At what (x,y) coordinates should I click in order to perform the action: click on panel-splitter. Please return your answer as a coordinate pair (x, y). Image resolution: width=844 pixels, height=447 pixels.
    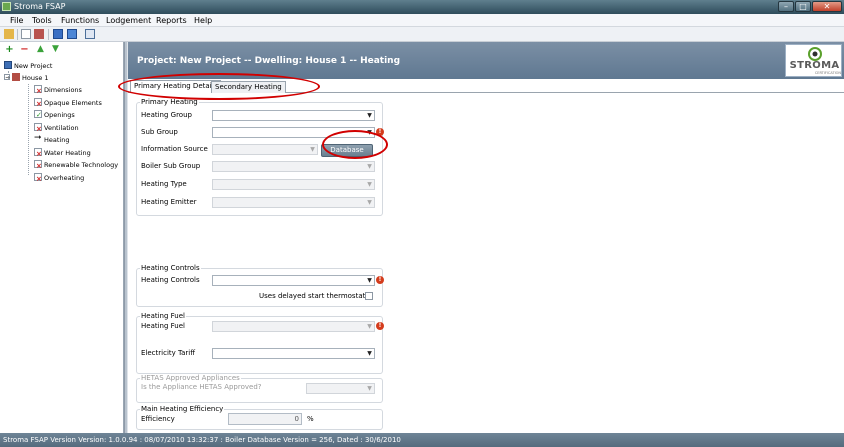
    Looking at the image, I should click on (125, 237).